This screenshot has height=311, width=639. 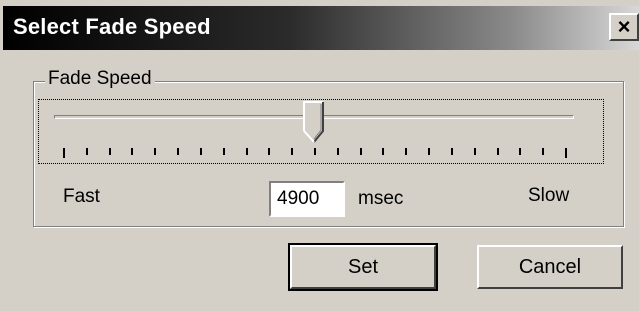 I want to click on slider-thumb, so click(x=314, y=123).